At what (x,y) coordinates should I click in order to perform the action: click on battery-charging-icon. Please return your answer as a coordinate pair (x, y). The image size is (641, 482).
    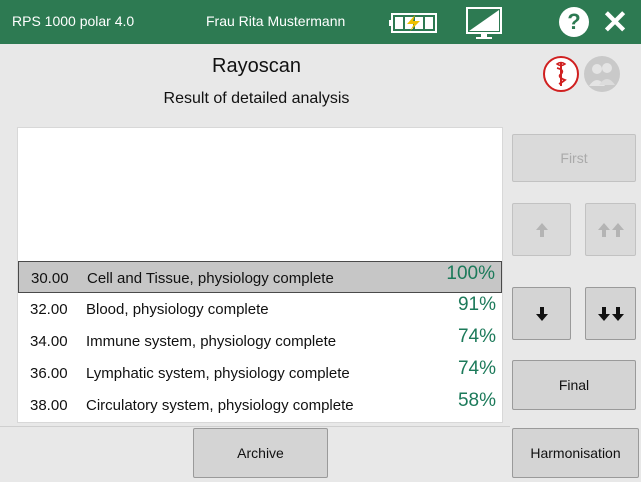
    Looking at the image, I should click on (413, 23).